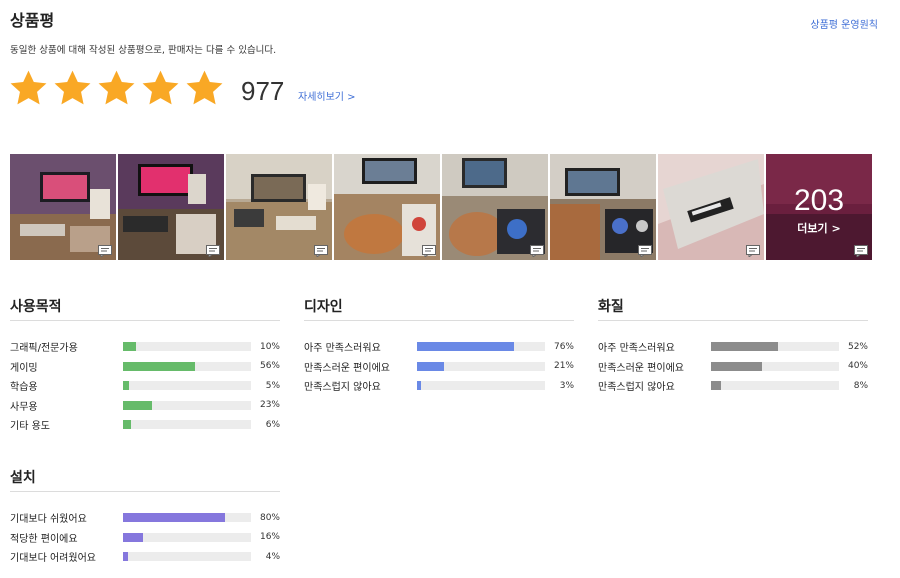  I want to click on more-photos-label: 더보기 >, so click(819, 228).